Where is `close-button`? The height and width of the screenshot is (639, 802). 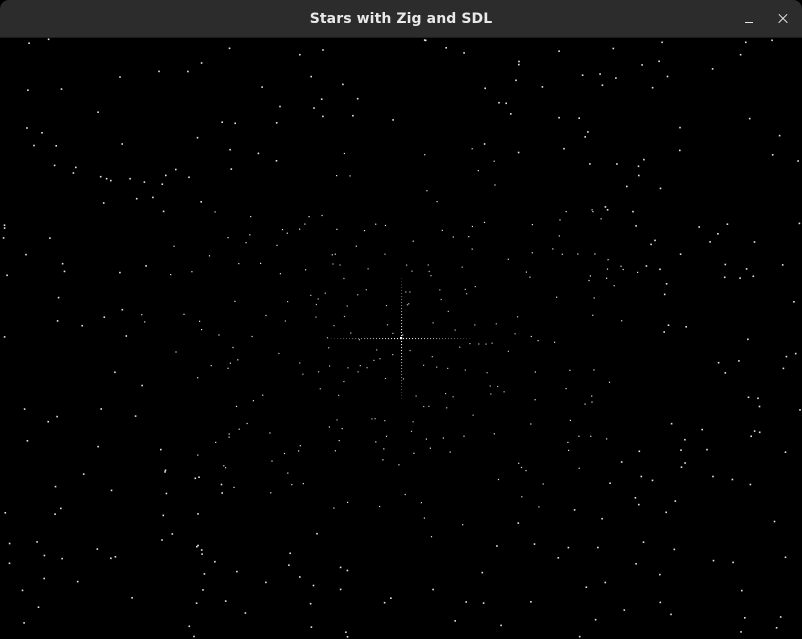 close-button is located at coordinates (783, 19).